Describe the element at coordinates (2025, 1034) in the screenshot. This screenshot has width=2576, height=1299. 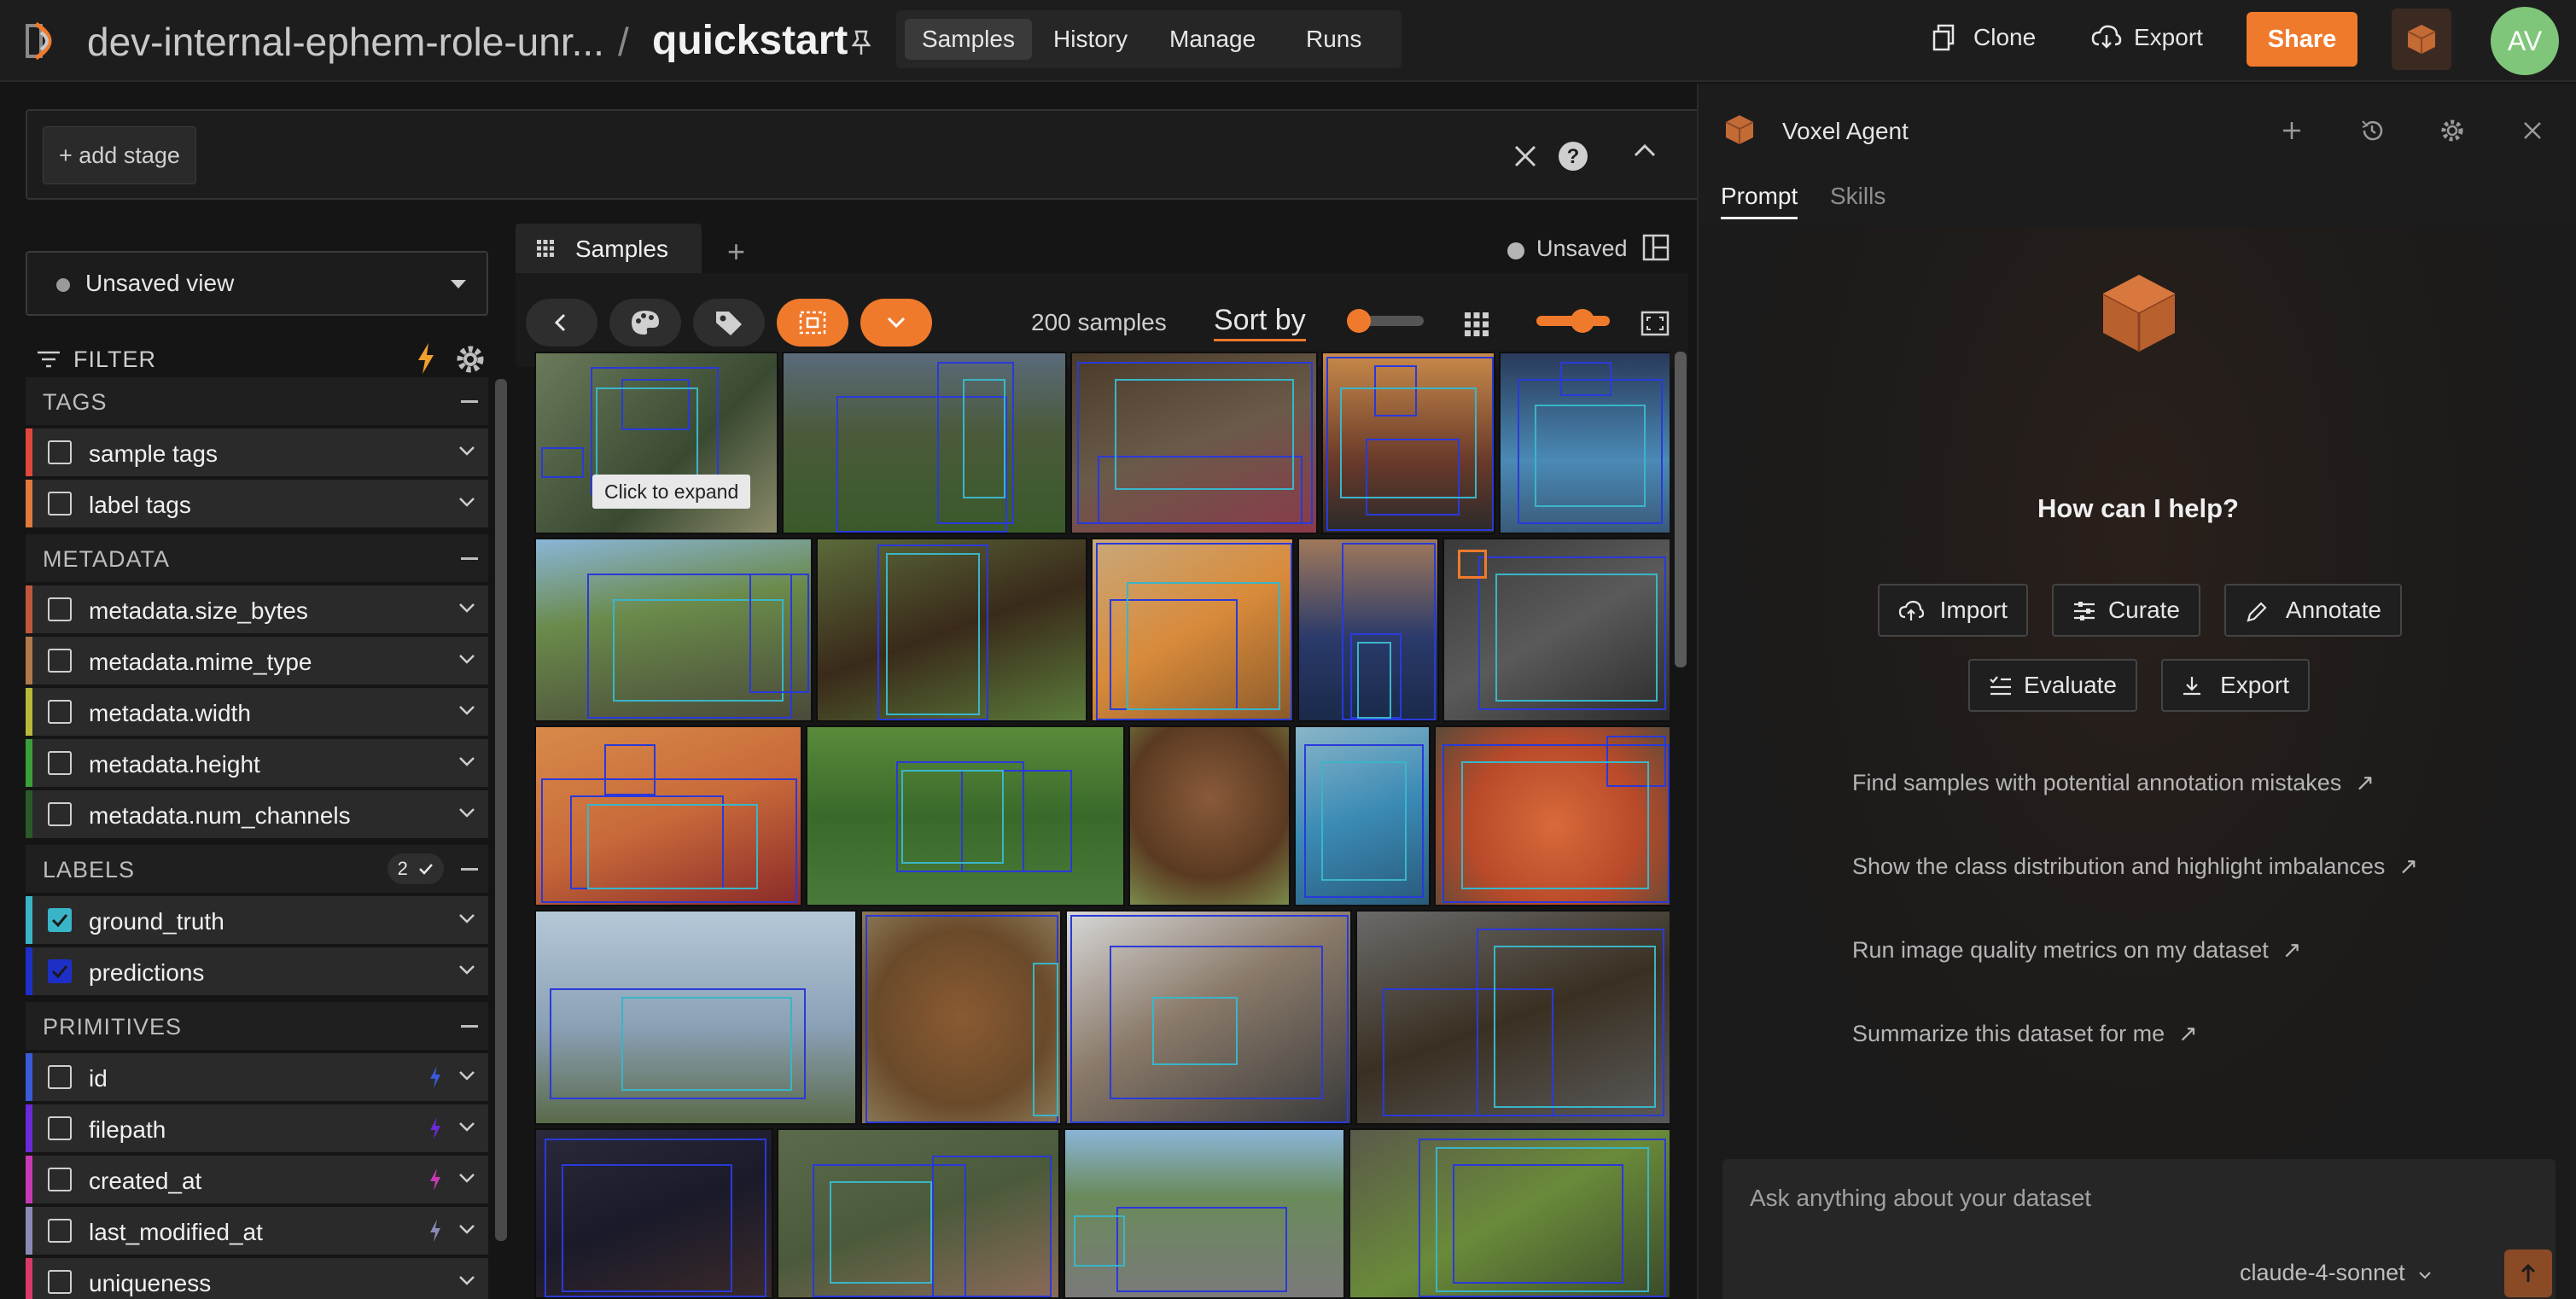
I see `suggestion-summarize: Summarize this dataset for me ↗` at that location.